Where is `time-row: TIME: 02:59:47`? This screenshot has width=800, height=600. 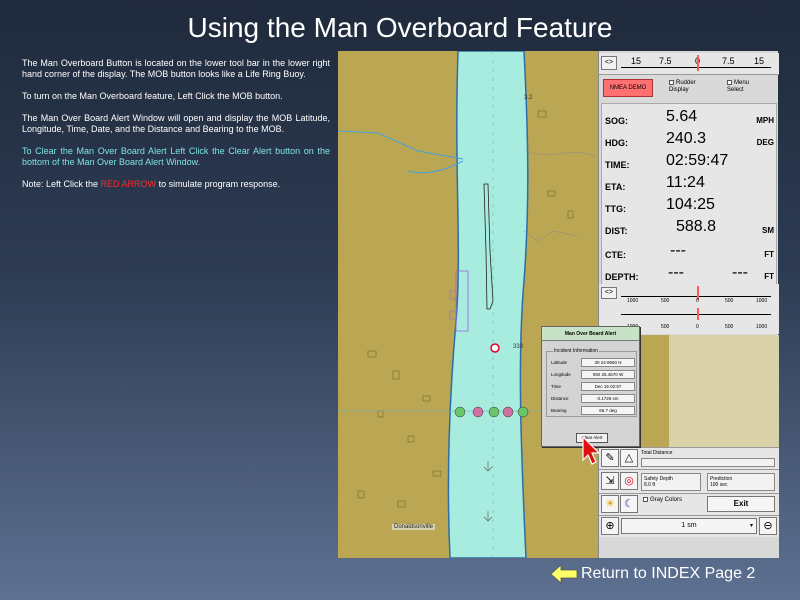 time-row: TIME: 02:59:47 is located at coordinates (690, 162).